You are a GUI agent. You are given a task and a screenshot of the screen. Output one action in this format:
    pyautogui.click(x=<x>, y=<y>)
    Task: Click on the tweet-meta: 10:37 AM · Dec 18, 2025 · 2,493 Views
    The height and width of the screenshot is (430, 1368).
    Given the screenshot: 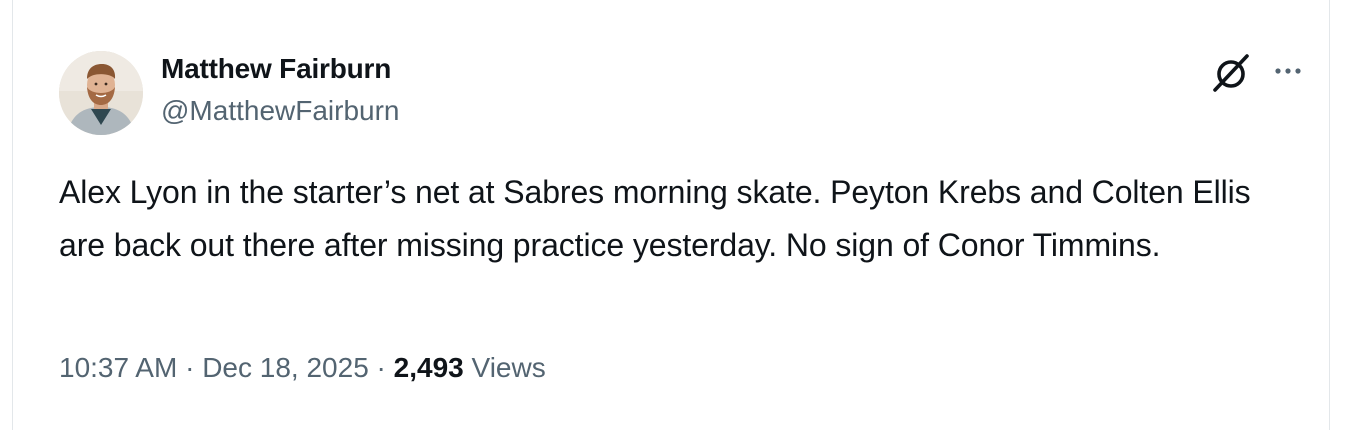 What is the action you would take?
    pyautogui.click(x=302, y=368)
    